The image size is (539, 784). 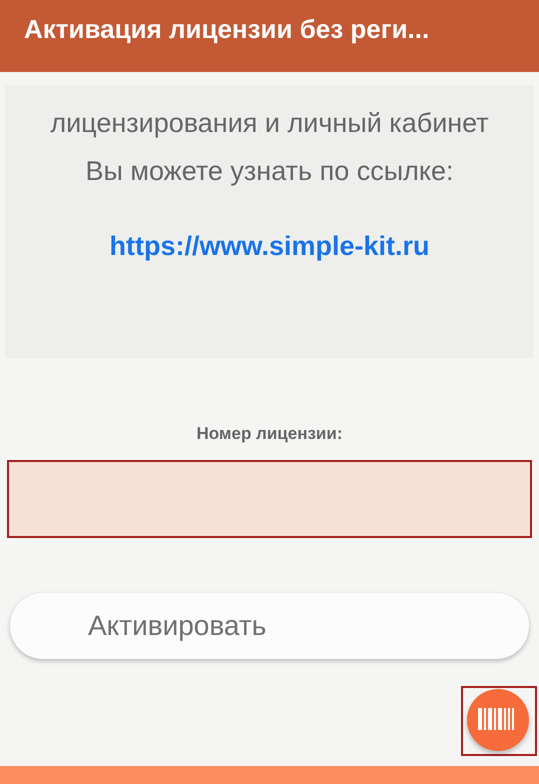 What do you see at coordinates (269, 499) in the screenshot?
I see `license-field` at bounding box center [269, 499].